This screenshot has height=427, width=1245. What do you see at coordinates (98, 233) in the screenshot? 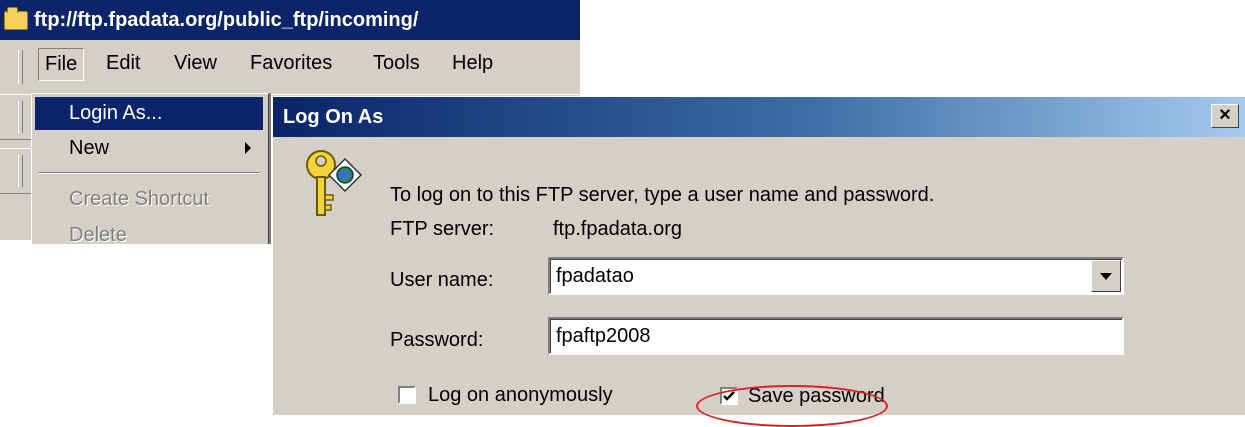
I see `menu-item-delete: Delete` at bounding box center [98, 233].